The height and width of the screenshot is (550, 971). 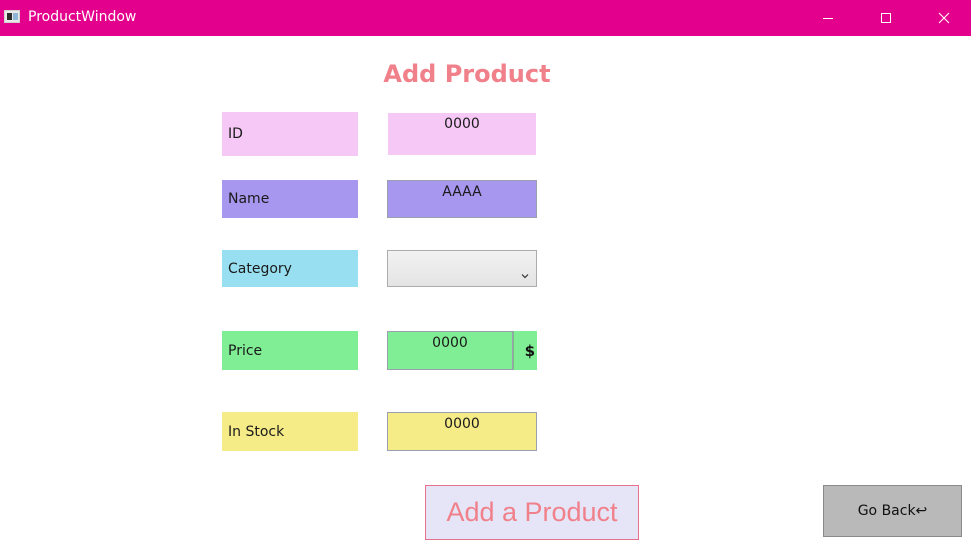 I want to click on close-icon, so click(x=944, y=18).